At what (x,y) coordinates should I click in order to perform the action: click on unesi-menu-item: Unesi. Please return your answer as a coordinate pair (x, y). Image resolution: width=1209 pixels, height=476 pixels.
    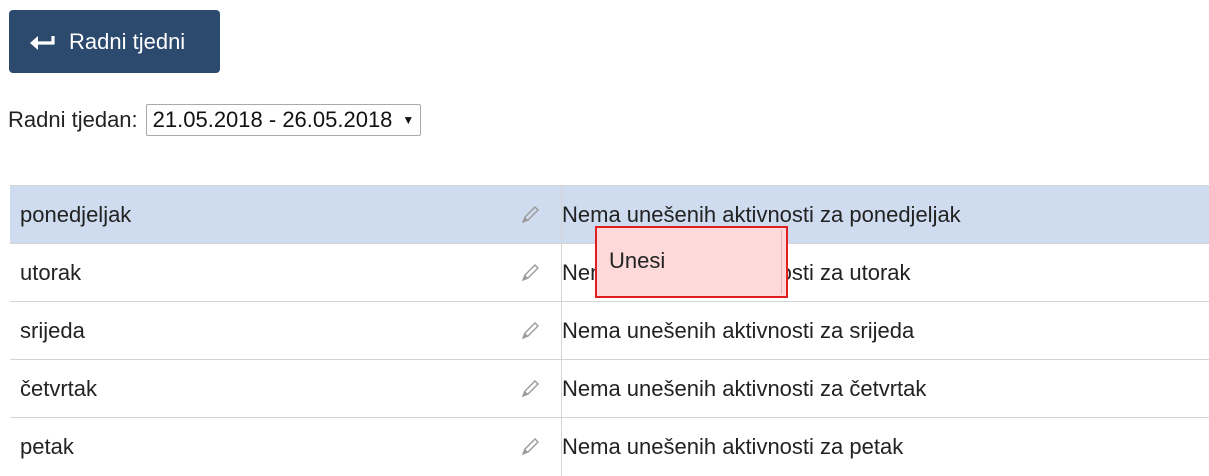
    Looking at the image, I should click on (637, 261).